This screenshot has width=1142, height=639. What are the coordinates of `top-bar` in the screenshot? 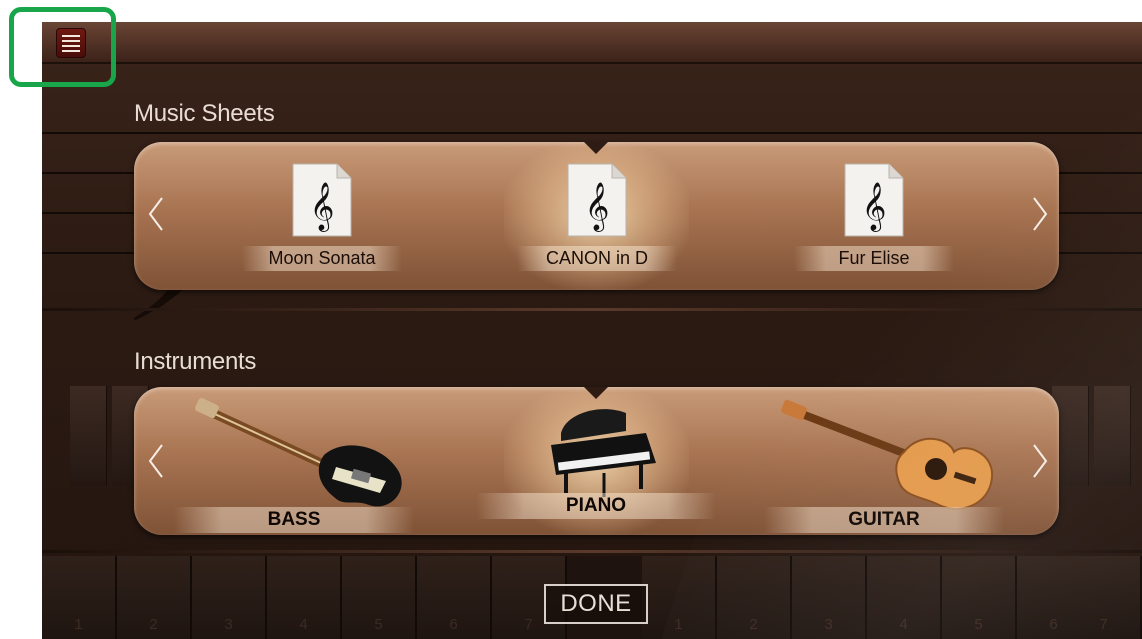 It's located at (592, 43).